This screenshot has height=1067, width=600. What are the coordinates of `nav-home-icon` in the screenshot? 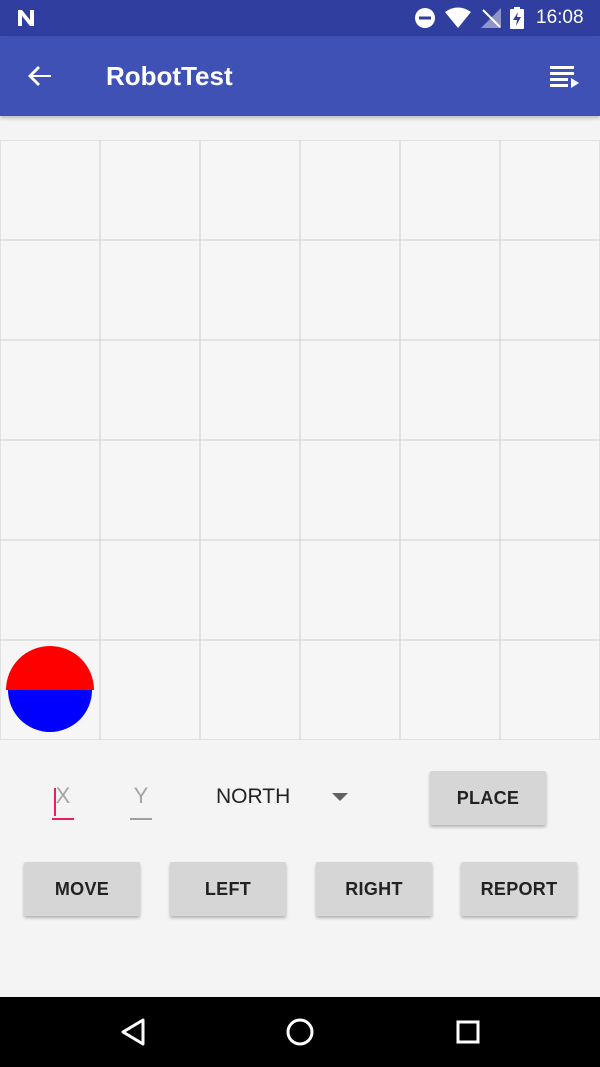 It's located at (300, 1032).